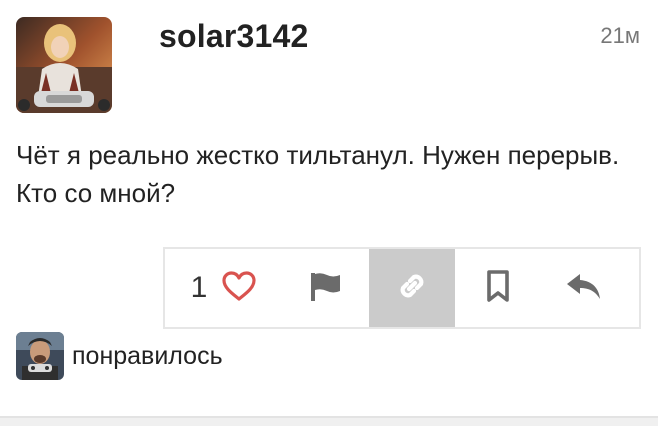  I want to click on flag-button, so click(326, 288).